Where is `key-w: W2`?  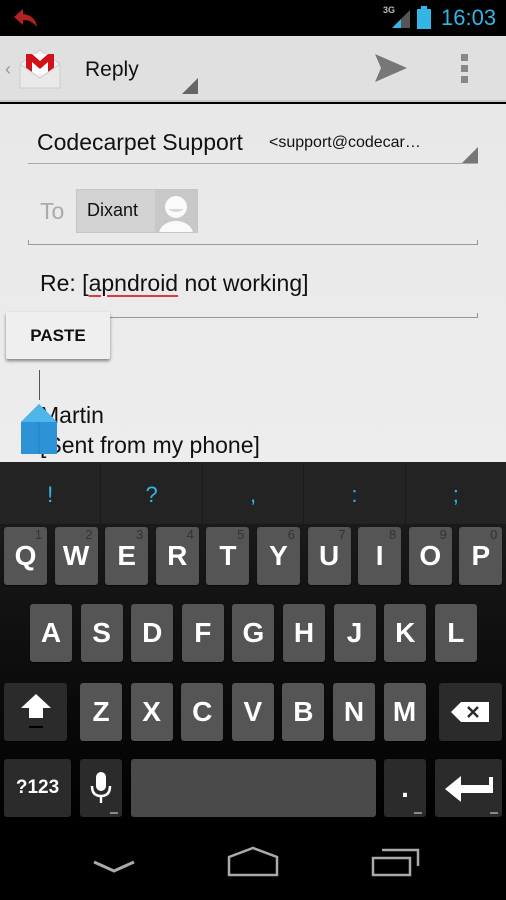
key-w: W2 is located at coordinates (76, 556).